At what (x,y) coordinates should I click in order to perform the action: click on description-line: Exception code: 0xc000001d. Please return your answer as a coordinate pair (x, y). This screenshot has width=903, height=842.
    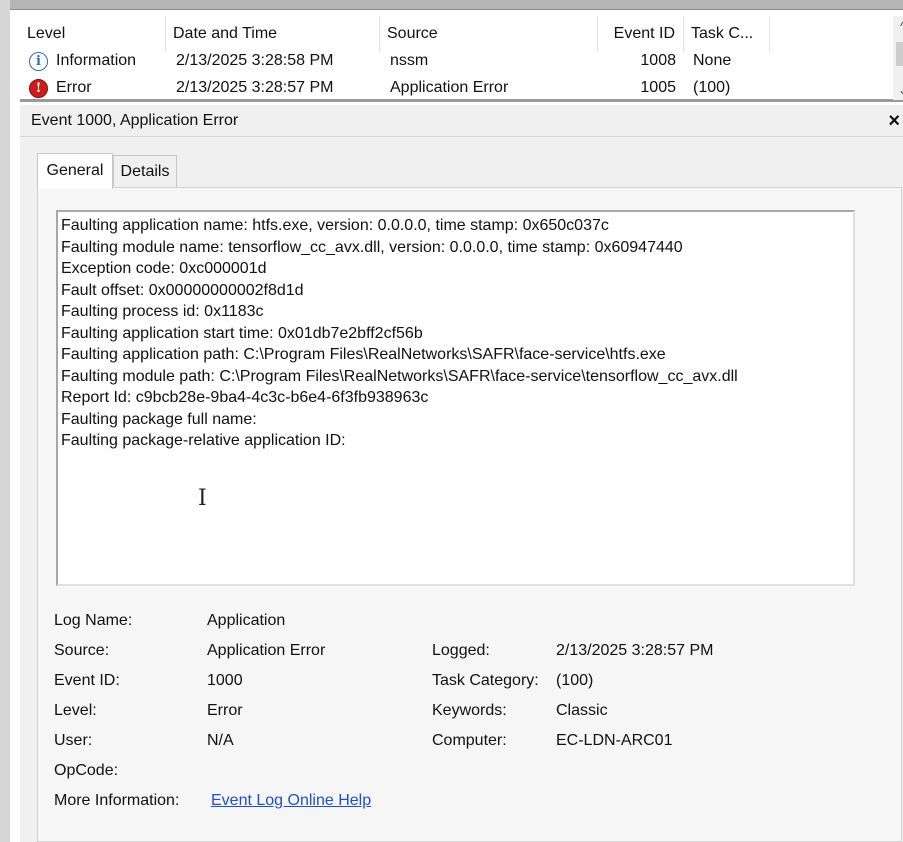
    Looking at the image, I should click on (164, 268).